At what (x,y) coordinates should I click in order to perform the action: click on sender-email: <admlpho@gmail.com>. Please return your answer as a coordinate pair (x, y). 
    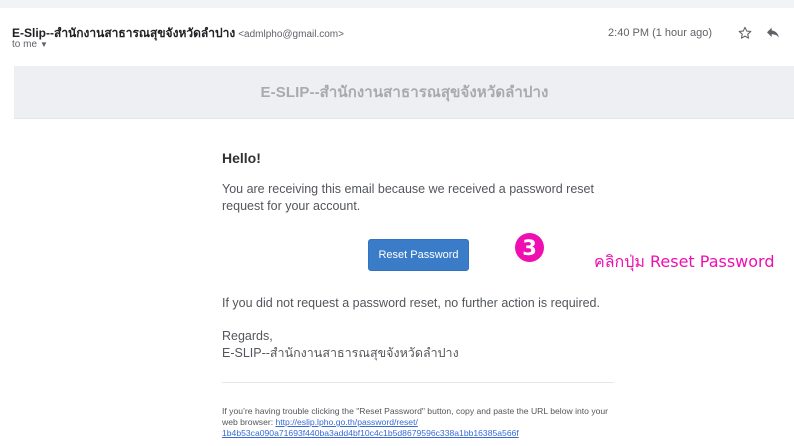
    Looking at the image, I should click on (291, 34).